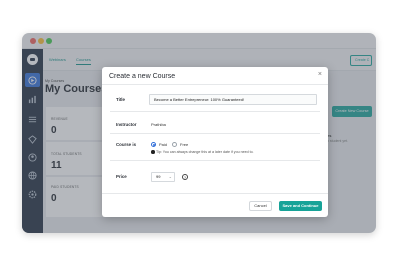  Describe the element at coordinates (126, 144) in the screenshot. I see `course-is-label: Course is` at that location.